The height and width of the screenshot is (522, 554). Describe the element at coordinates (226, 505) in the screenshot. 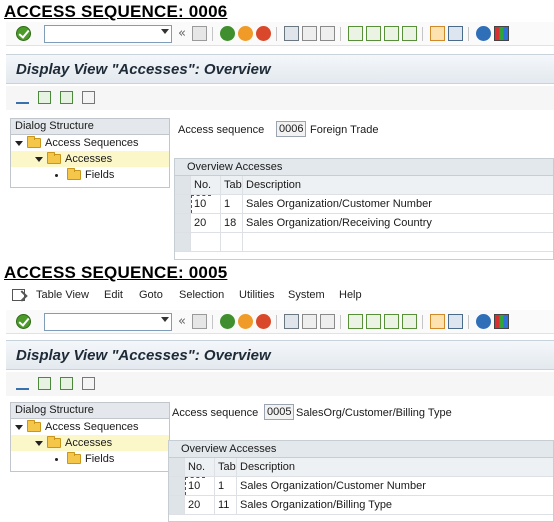

I see `cell-tab: 11` at that location.